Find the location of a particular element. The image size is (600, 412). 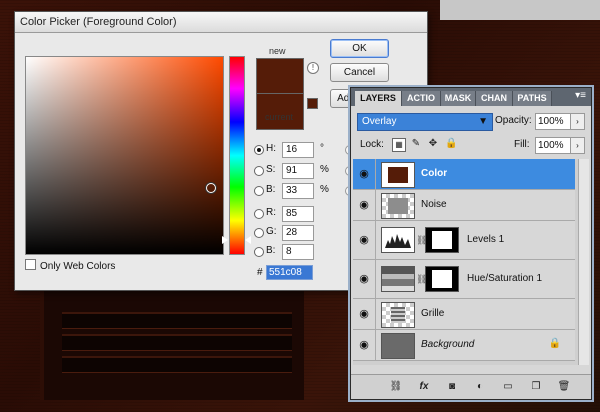

fill-input: 100% is located at coordinates (553, 145).